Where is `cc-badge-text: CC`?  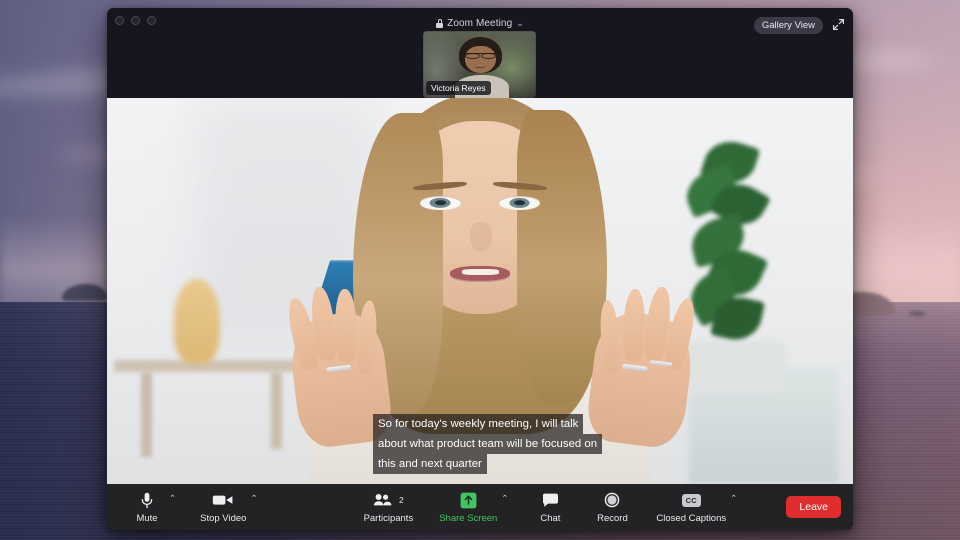 cc-badge-text: CC is located at coordinates (691, 500).